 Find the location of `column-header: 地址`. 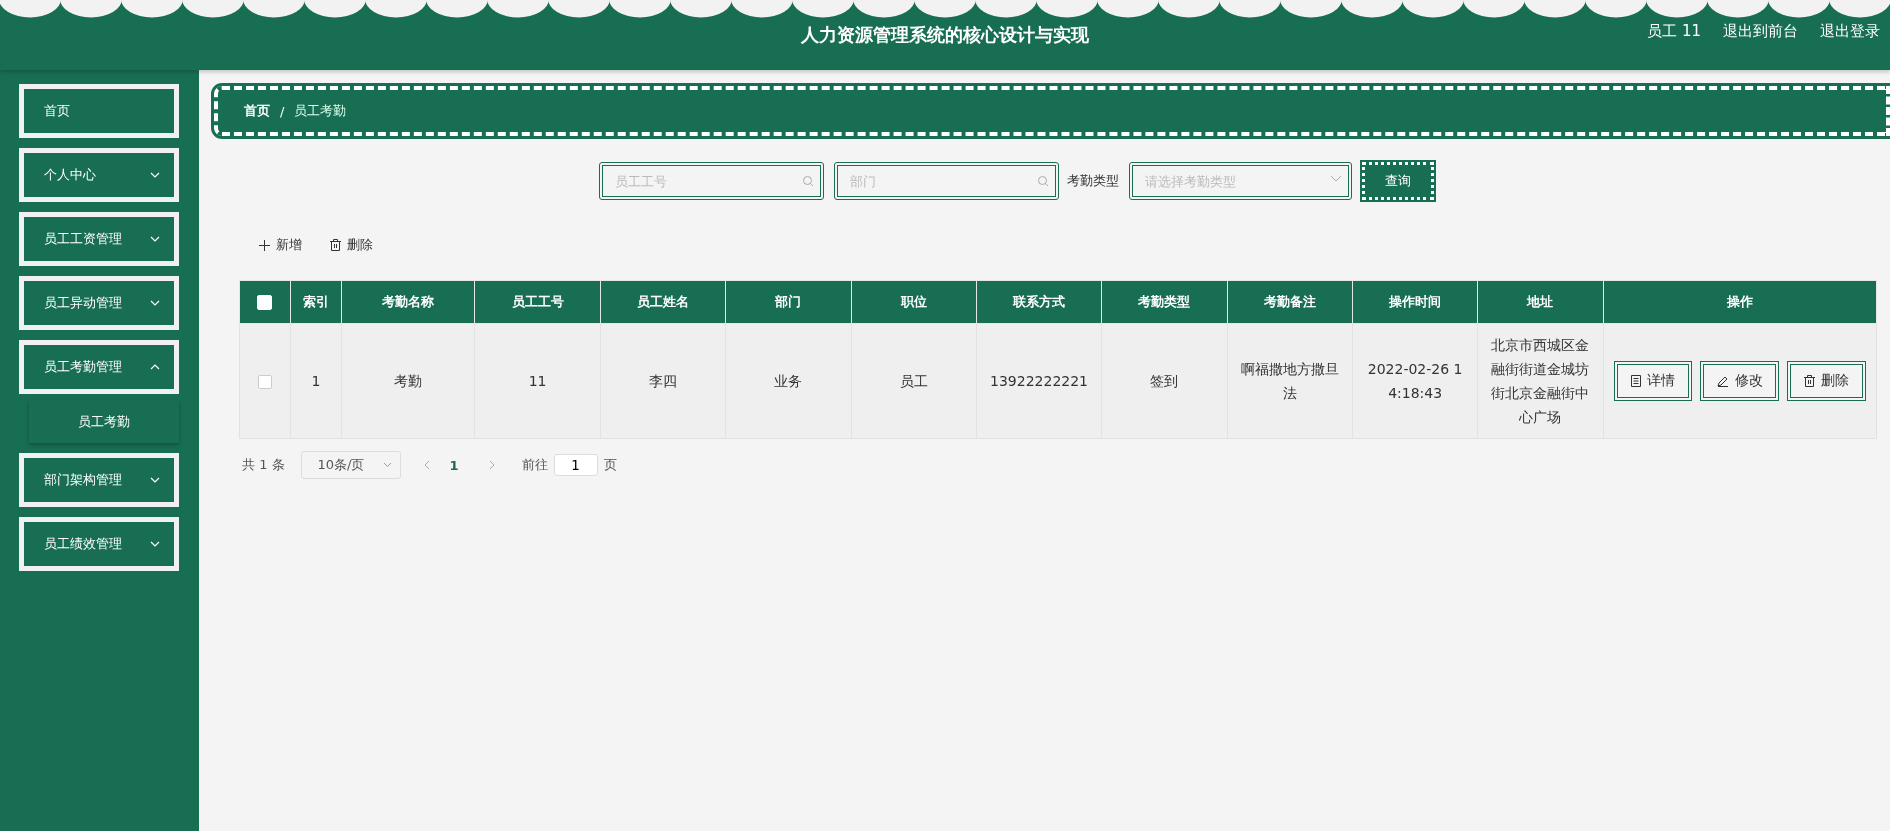

column-header: 地址 is located at coordinates (1540, 302).